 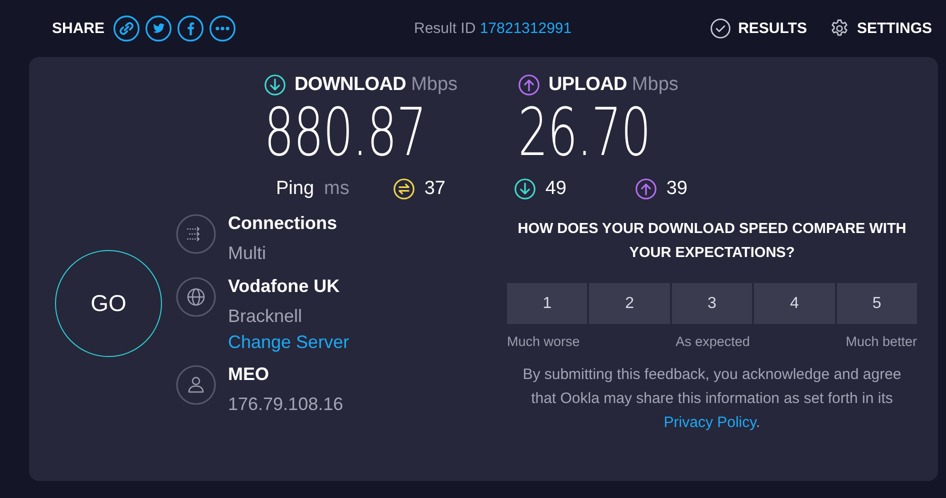 I want to click on settings-link: SETTINGS, so click(x=880, y=28).